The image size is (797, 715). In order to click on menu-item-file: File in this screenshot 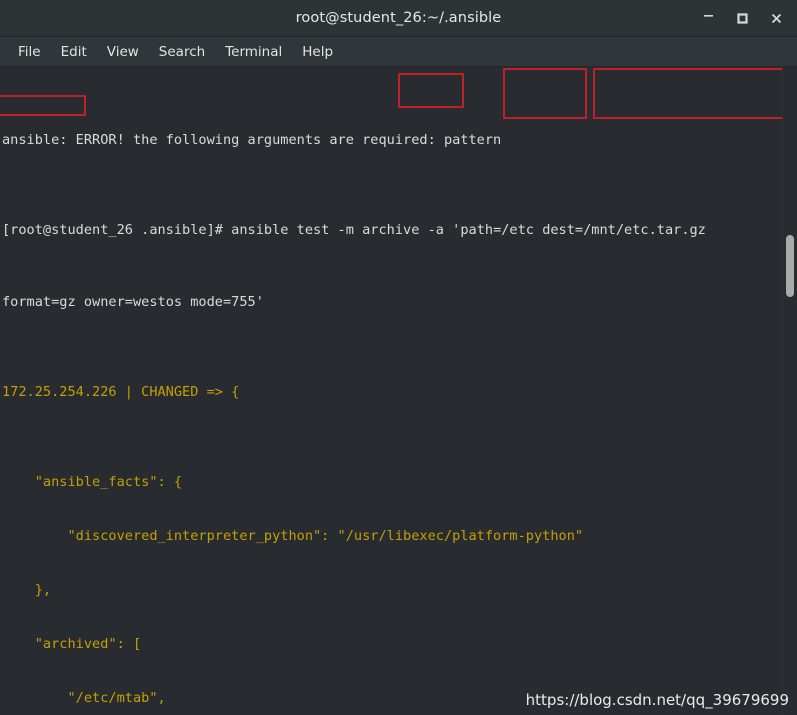, I will do `click(29, 52)`.